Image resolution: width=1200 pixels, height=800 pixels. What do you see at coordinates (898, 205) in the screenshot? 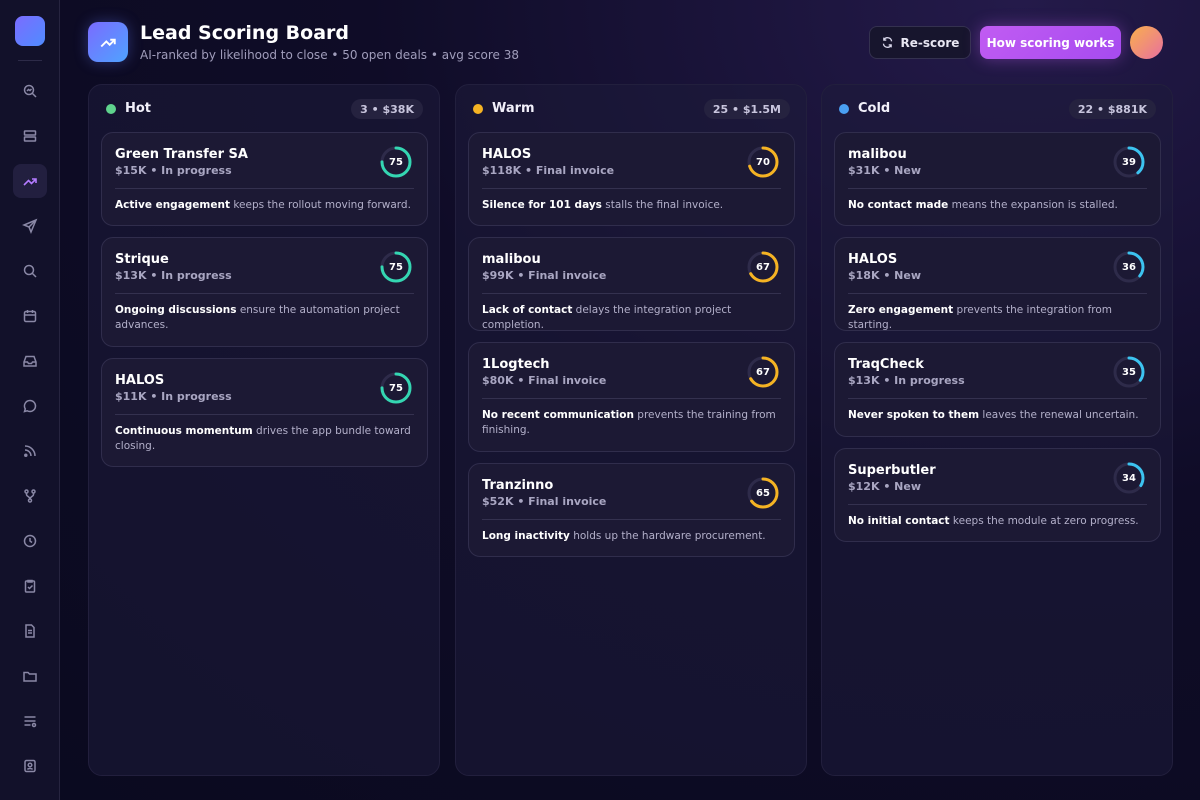
I see `deal-note-highlight: No contact made` at bounding box center [898, 205].